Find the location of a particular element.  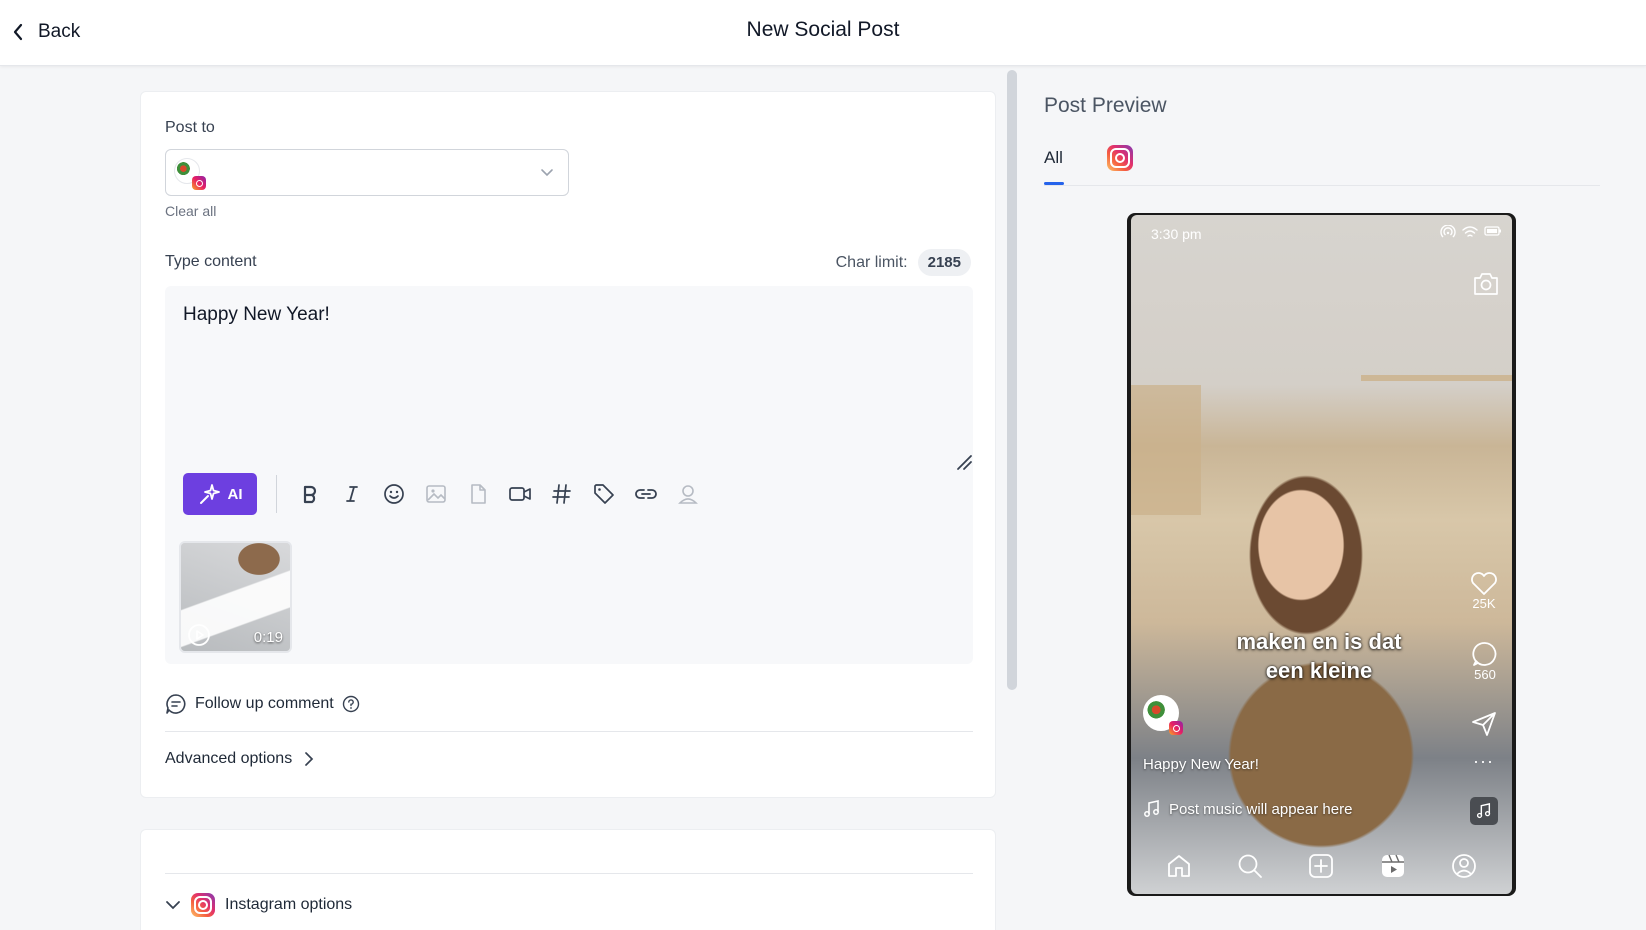

preview-music: Post music will appear here is located at coordinates (1247, 809).